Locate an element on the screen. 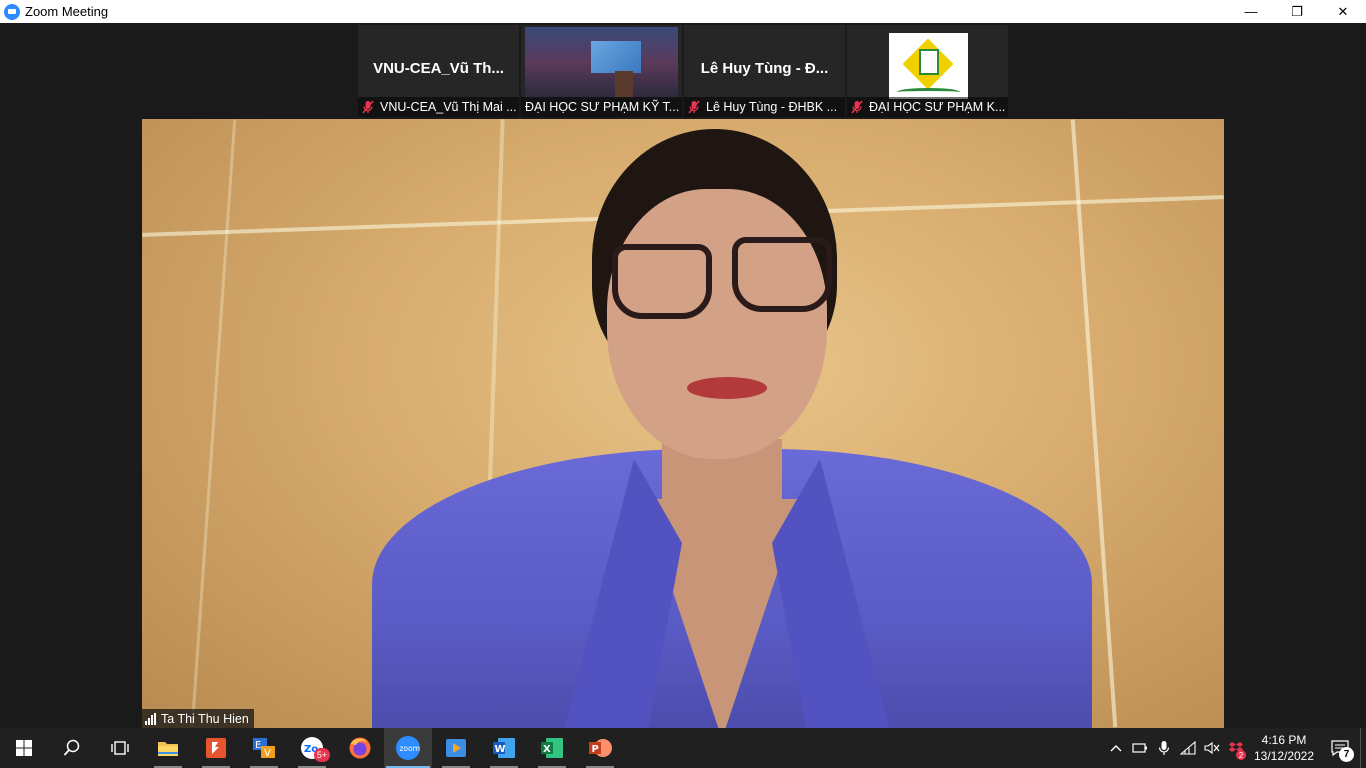 This screenshot has height=768, width=1366. firefox-icon is located at coordinates (360, 748).